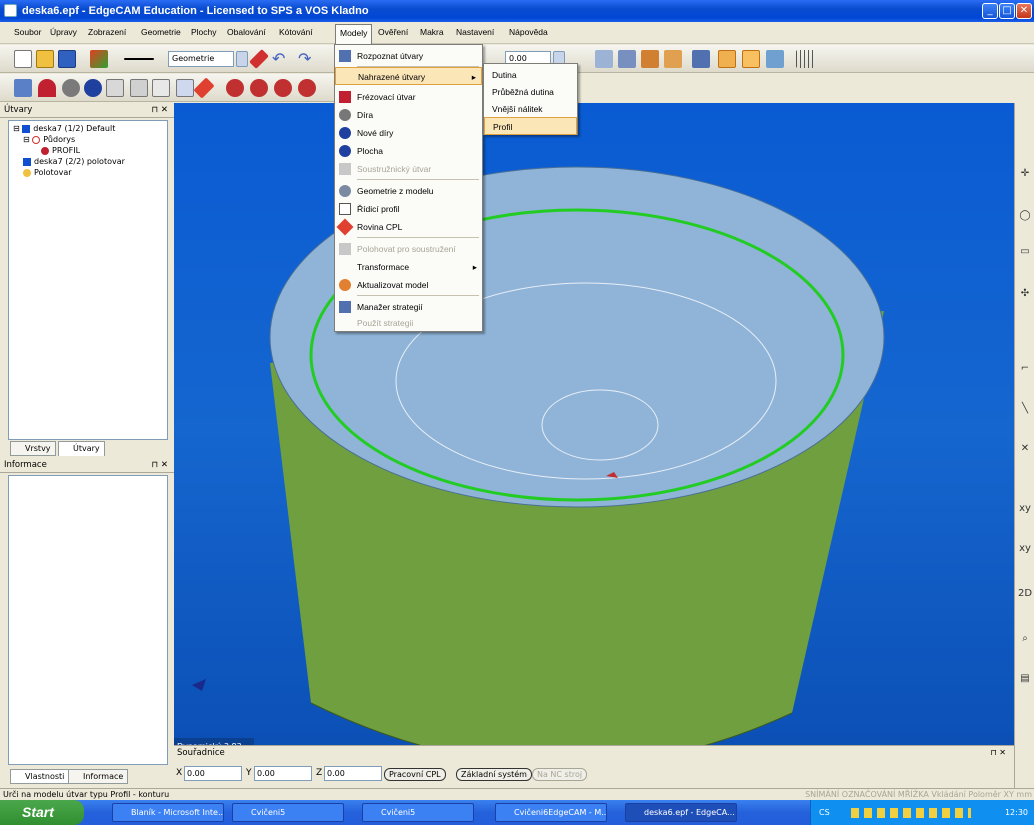 The image size is (1034, 825). Describe the element at coordinates (408, 76) in the screenshot. I see `menu-item-nahrazene: Nahrazené útvary ▸` at that location.